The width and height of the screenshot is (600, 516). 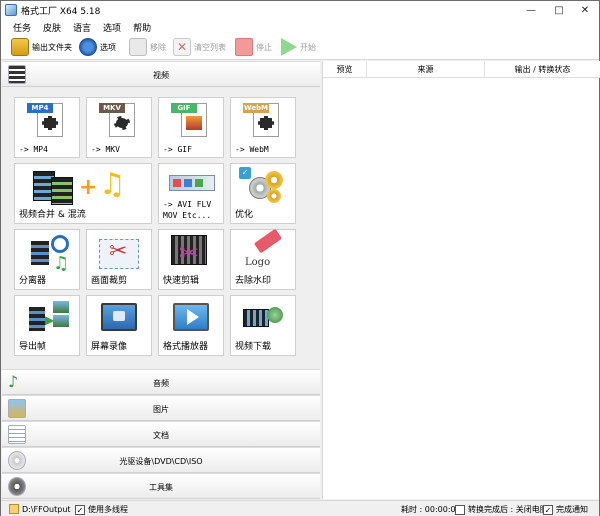 I want to click on minimize-button: —, so click(x=531, y=10).